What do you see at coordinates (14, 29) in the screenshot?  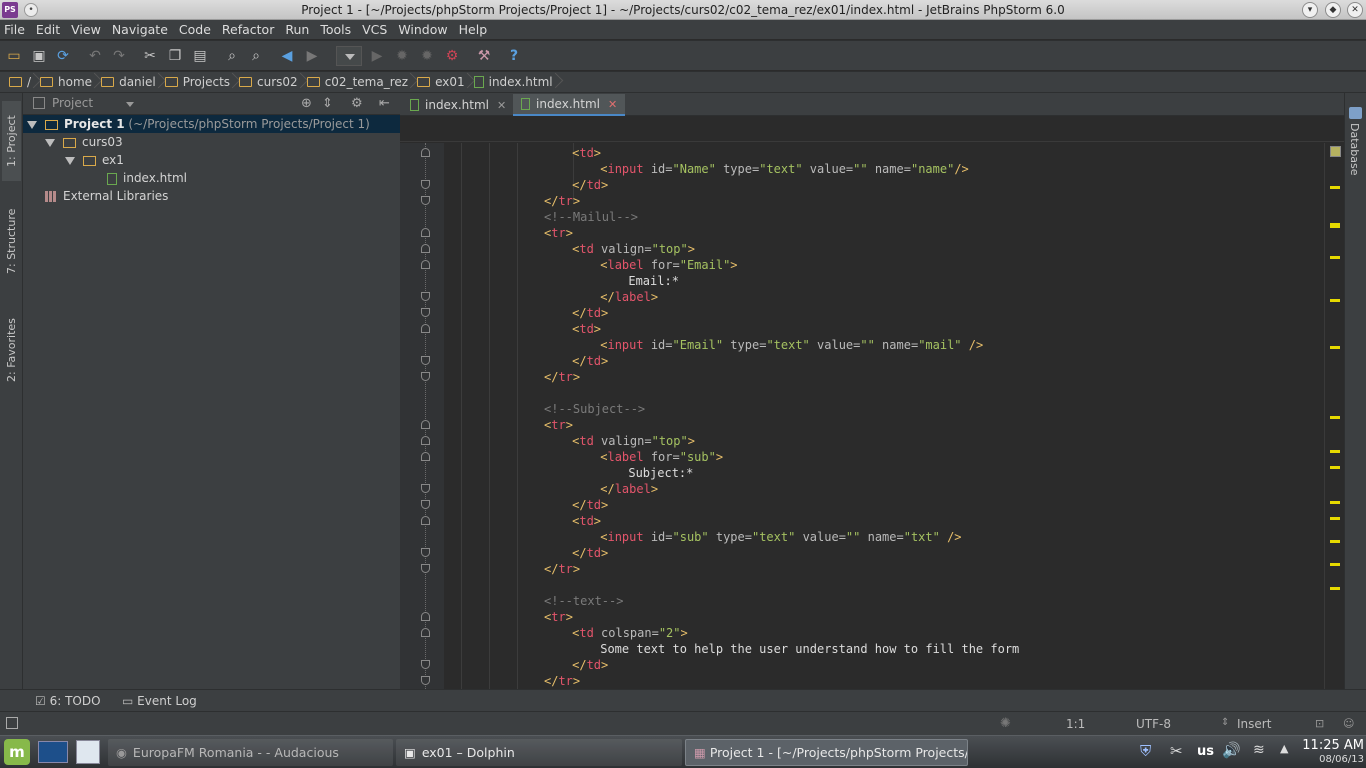 I see `menu-file: File` at bounding box center [14, 29].